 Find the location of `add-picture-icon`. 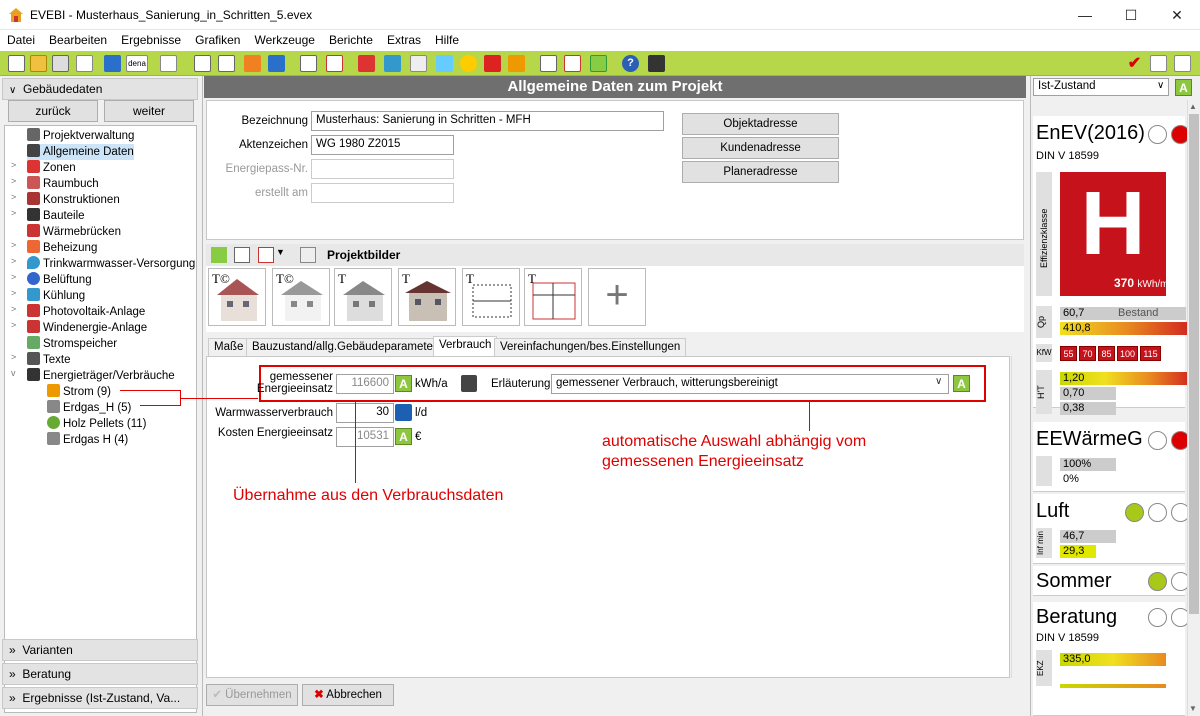

add-picture-icon is located at coordinates (219, 255).